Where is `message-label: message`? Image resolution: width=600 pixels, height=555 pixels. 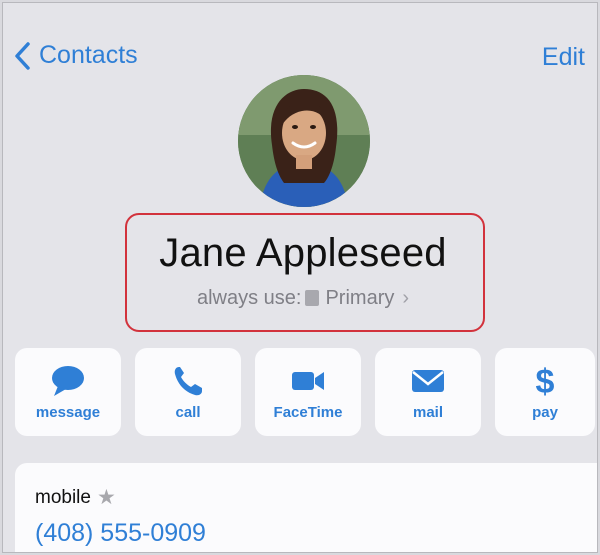
message-label: message is located at coordinates (68, 412).